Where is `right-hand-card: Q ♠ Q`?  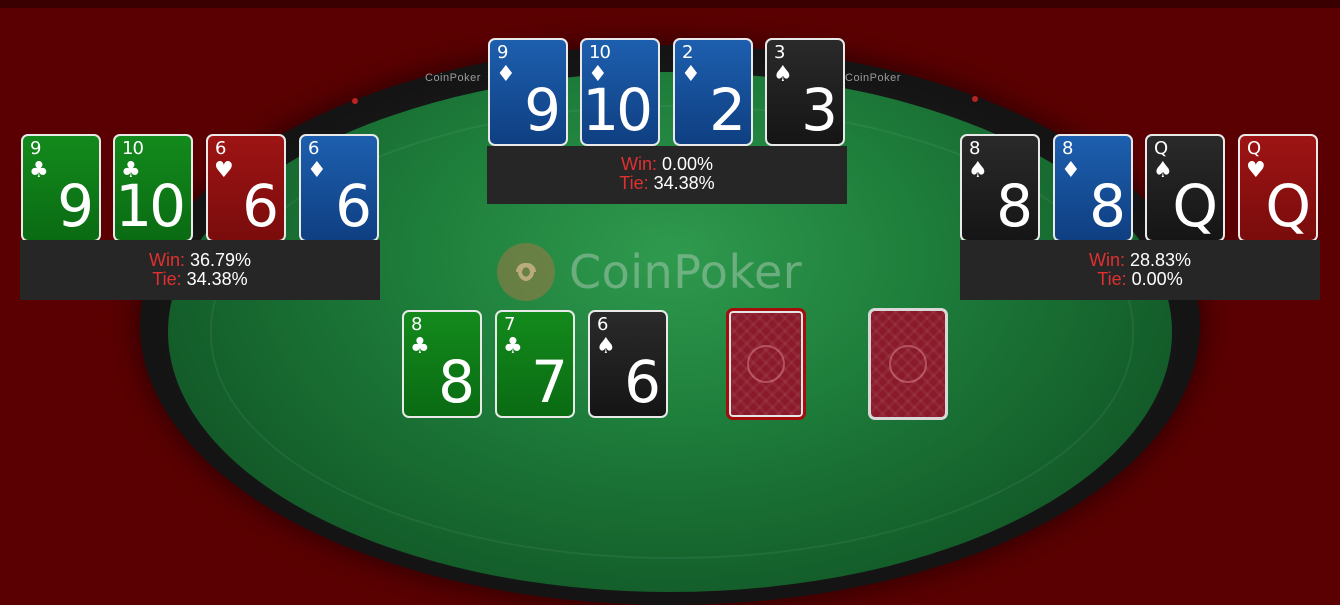
right-hand-card: Q ♠ Q is located at coordinates (1185, 188).